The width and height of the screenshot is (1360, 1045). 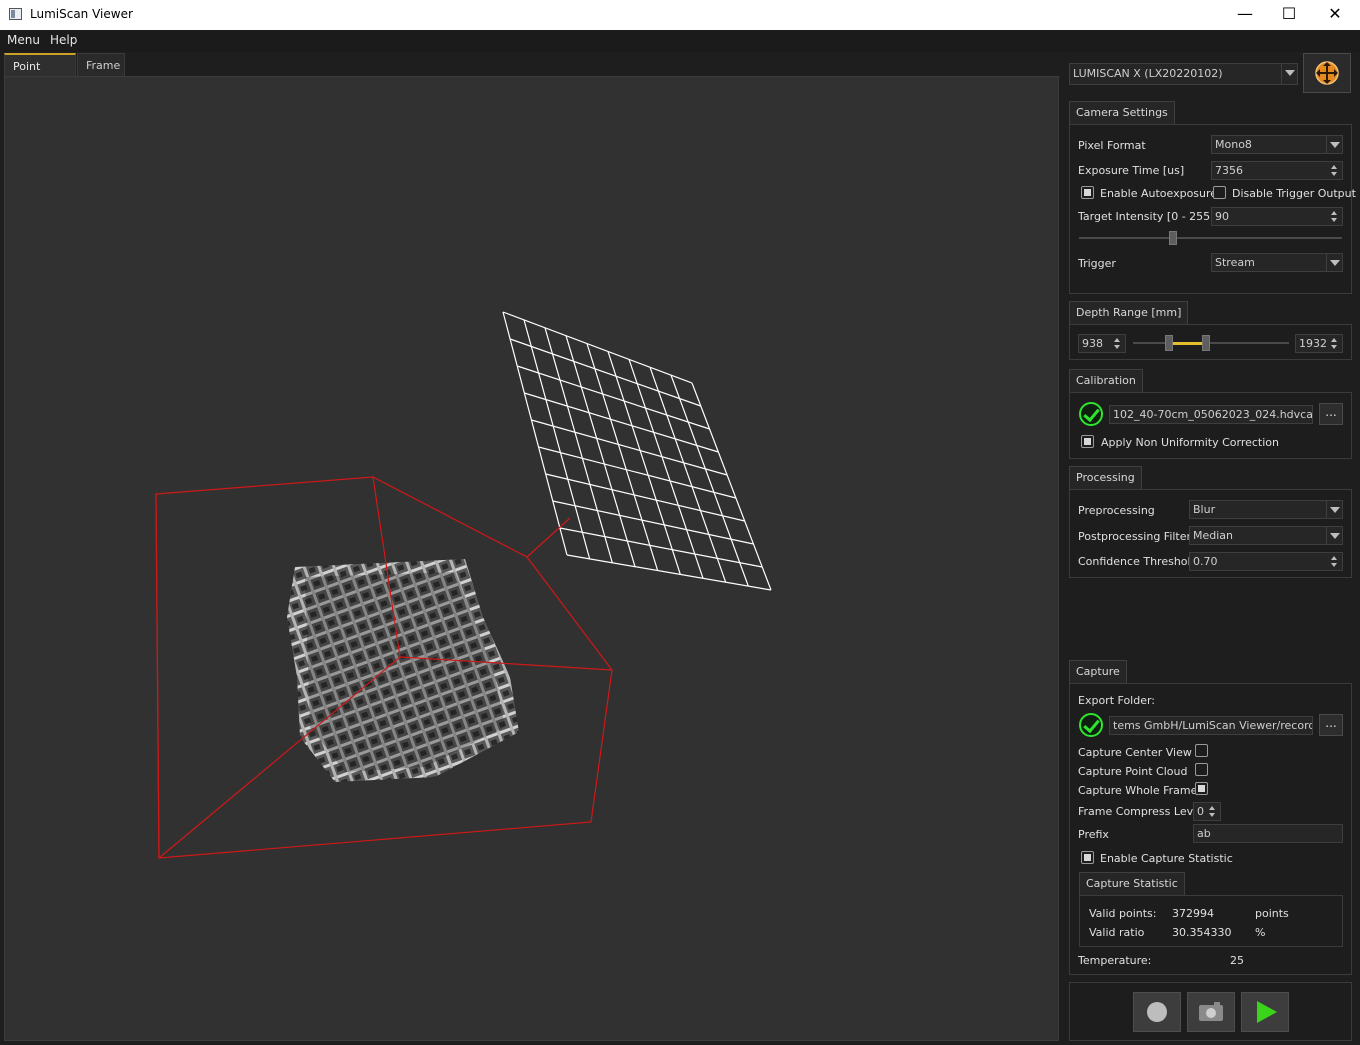 I want to click on valid-points-unit: points, so click(x=1272, y=913).